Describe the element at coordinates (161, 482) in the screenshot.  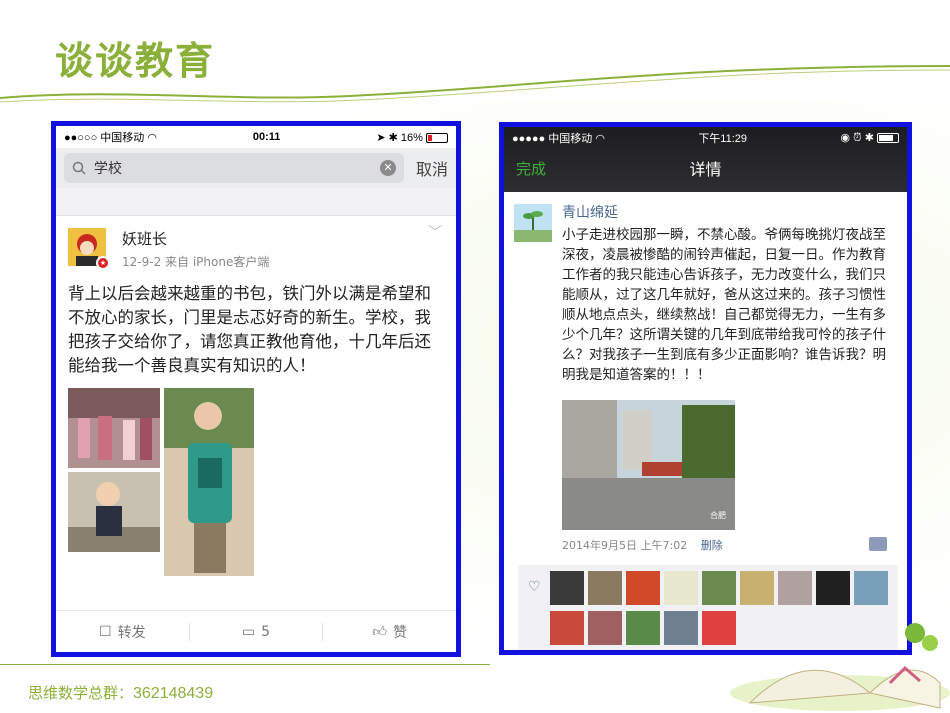
I see `post-photos` at that location.